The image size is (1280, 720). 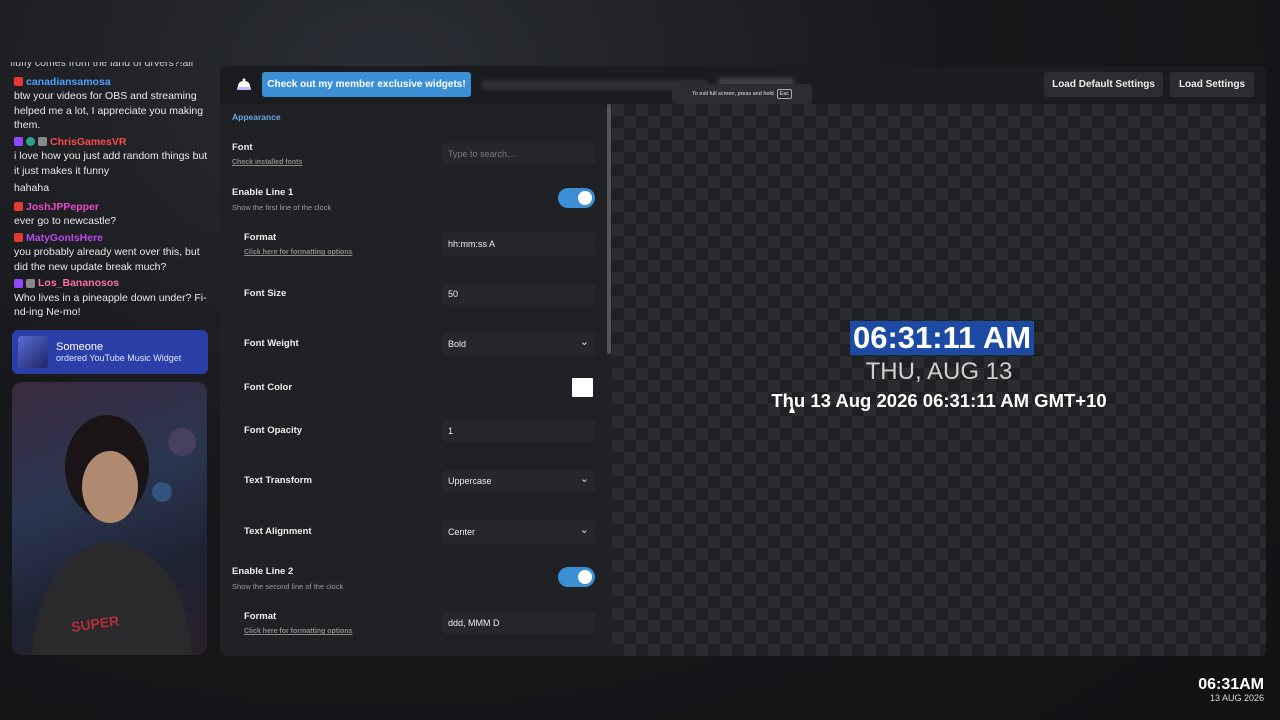 What do you see at coordinates (288, 586) in the screenshot?
I see `enable-line2-sub: Show the second line of the clock` at bounding box center [288, 586].